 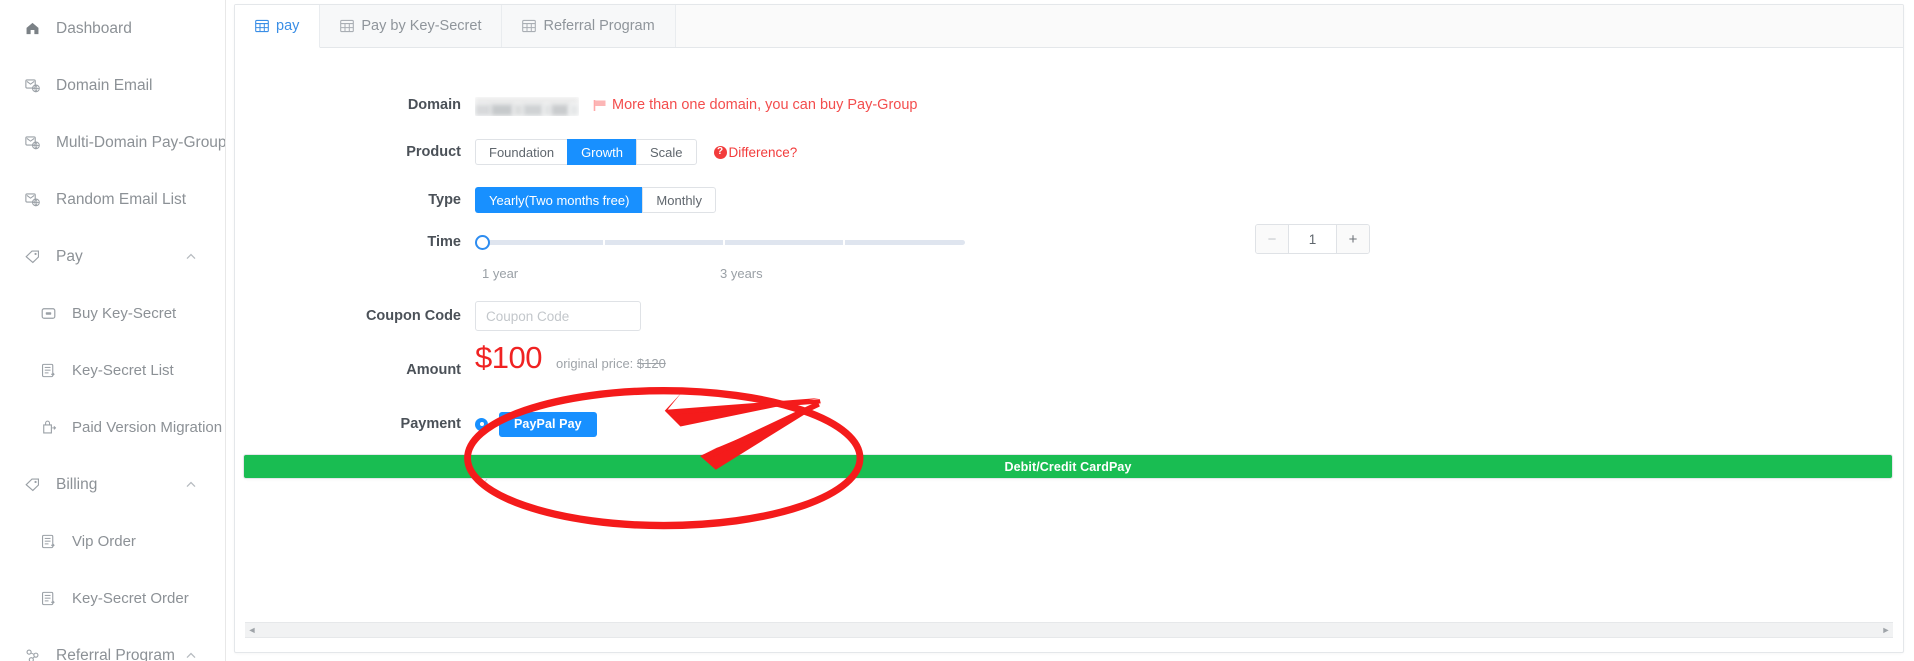 I want to click on product-option-scale: Scale, so click(x=666, y=152).